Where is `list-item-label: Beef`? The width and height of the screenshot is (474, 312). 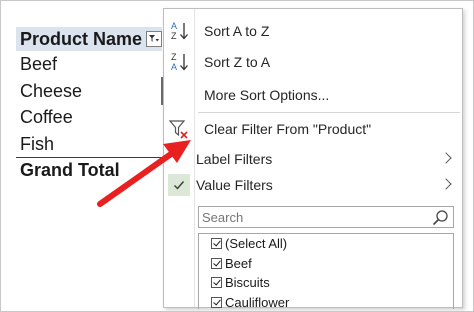
list-item-label: Beef is located at coordinates (238, 263).